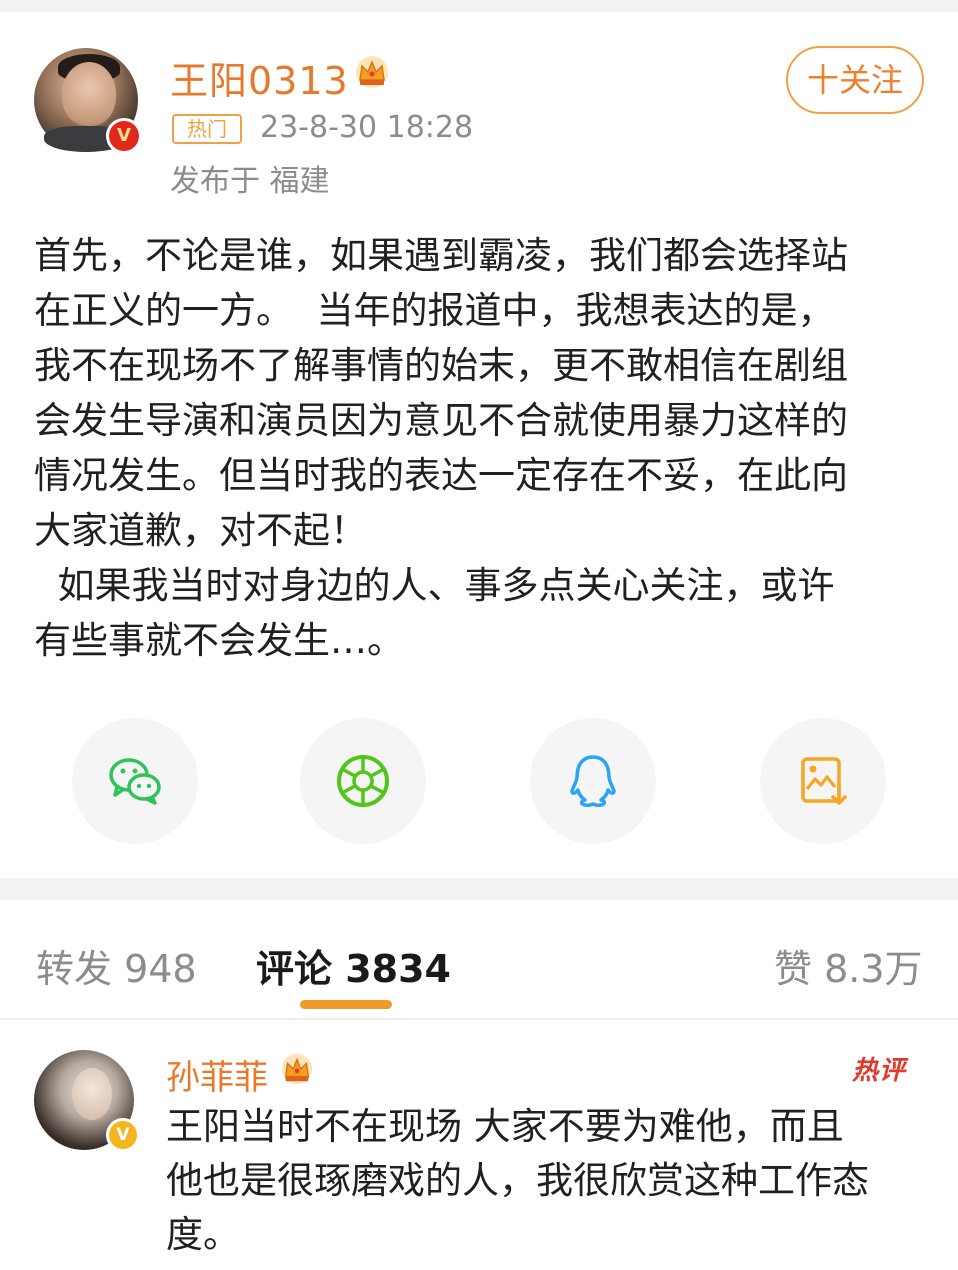 The height and width of the screenshot is (1270, 958). Describe the element at coordinates (479, 6) in the screenshot. I see `top-separator` at that location.